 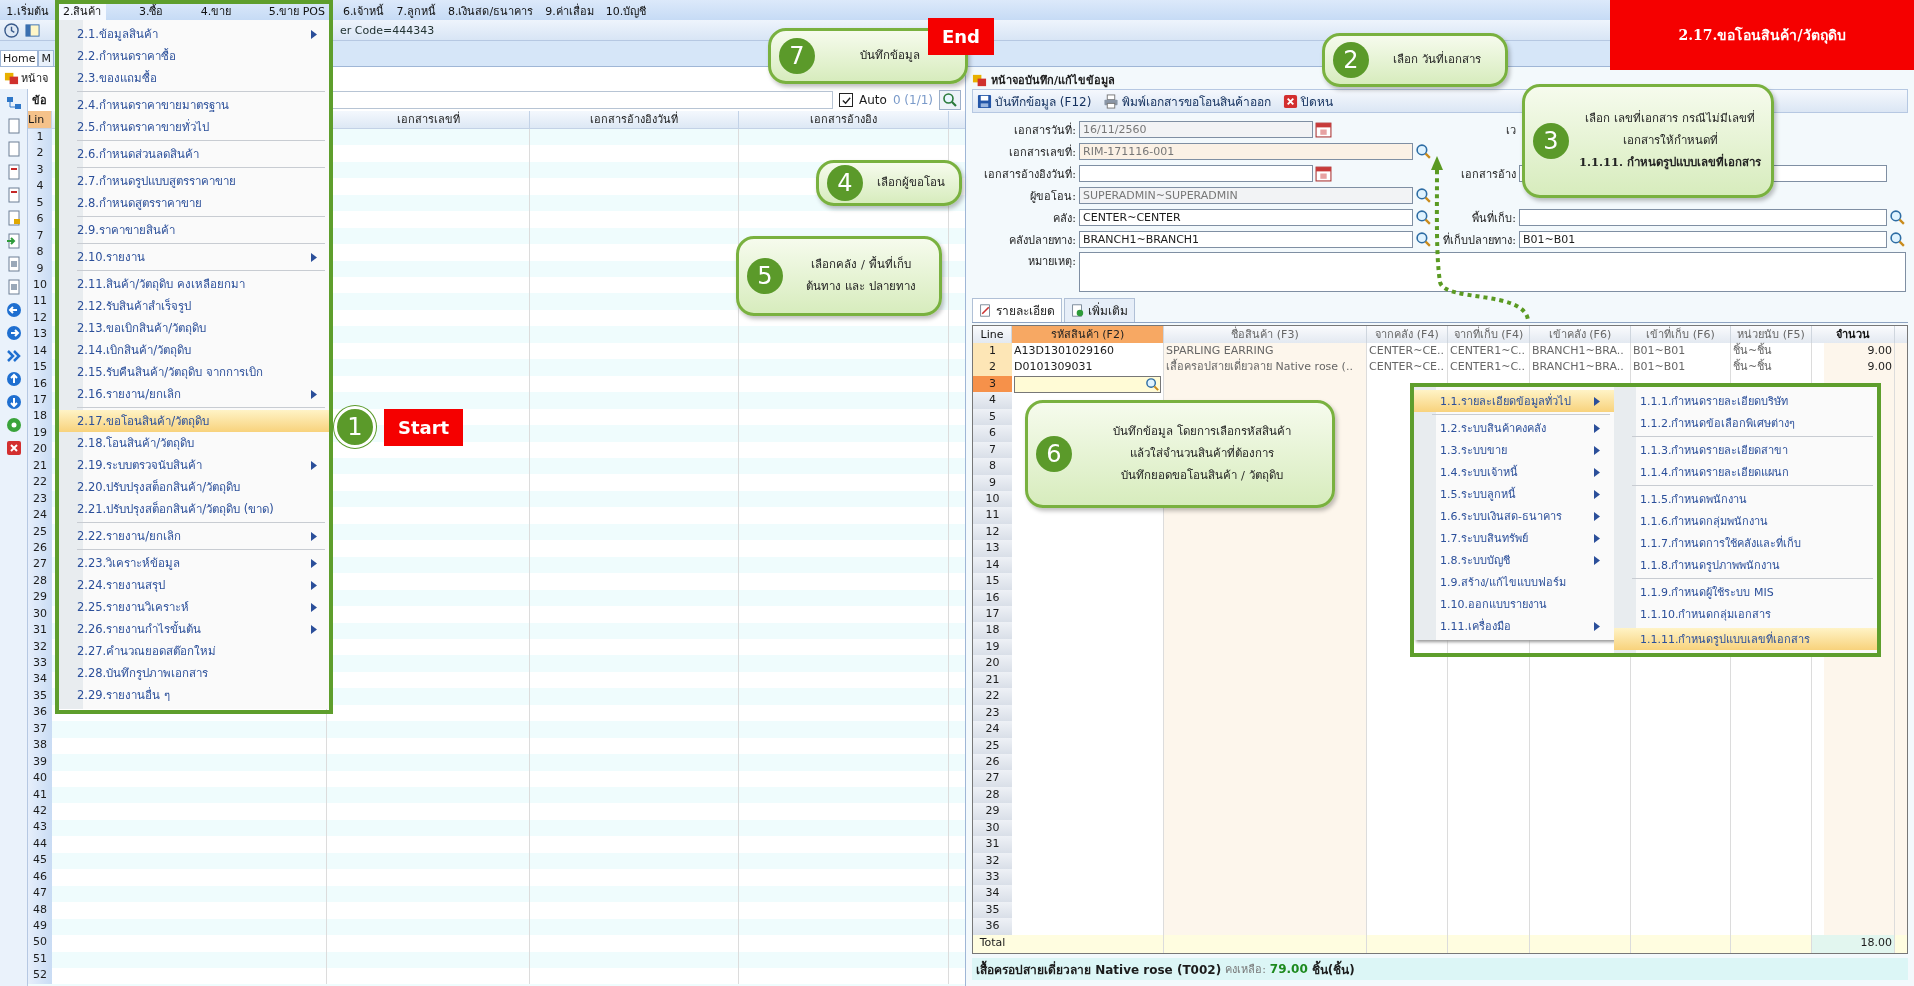 I want to click on menu-item: 2.13.ขอเบิกสินค้า/วัตถุดิบ, so click(x=194, y=328).